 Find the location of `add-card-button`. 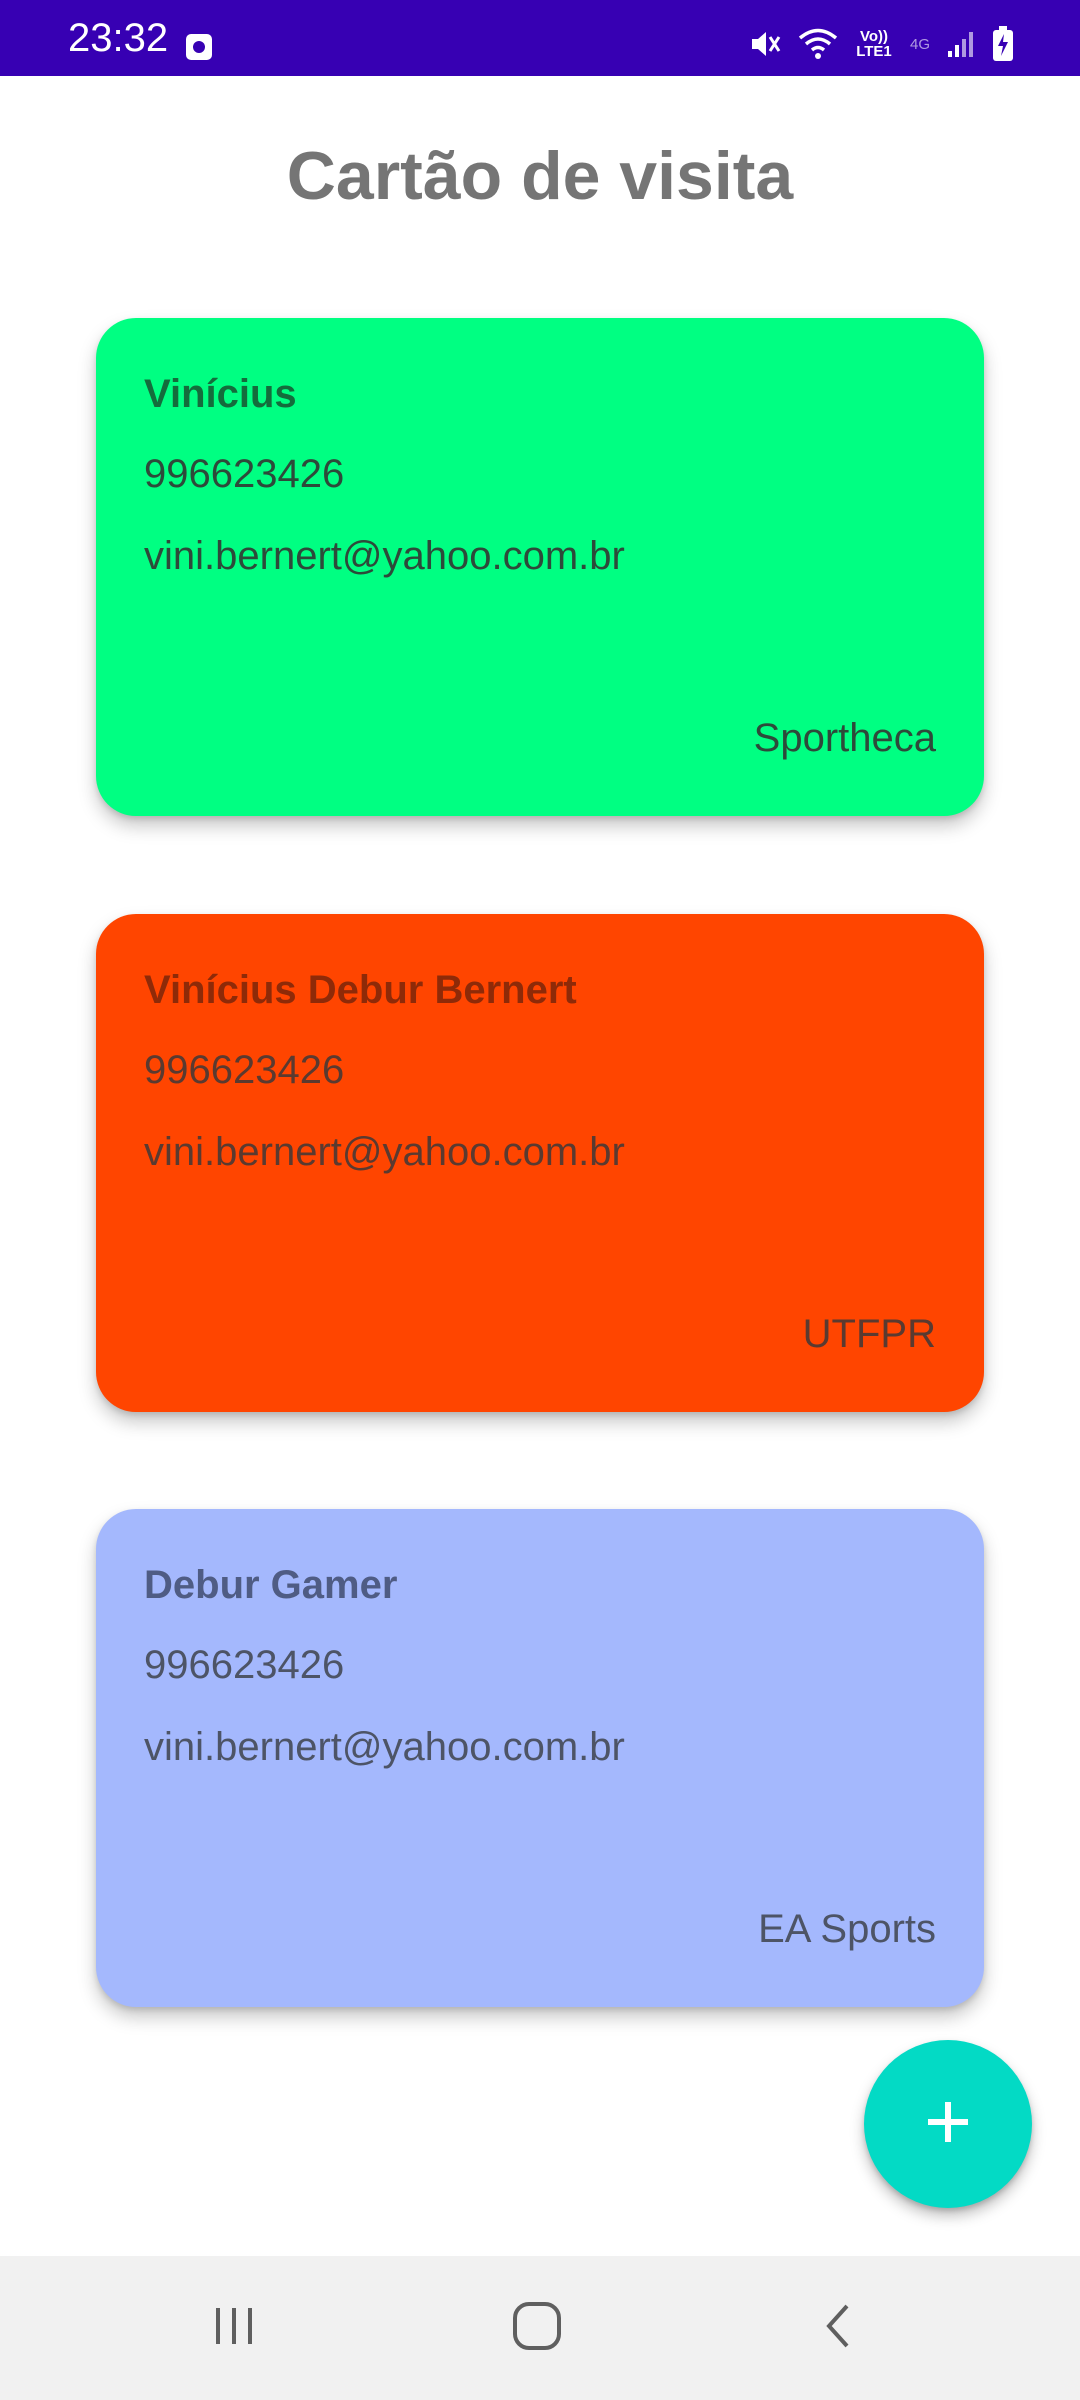

add-card-button is located at coordinates (948, 2124).